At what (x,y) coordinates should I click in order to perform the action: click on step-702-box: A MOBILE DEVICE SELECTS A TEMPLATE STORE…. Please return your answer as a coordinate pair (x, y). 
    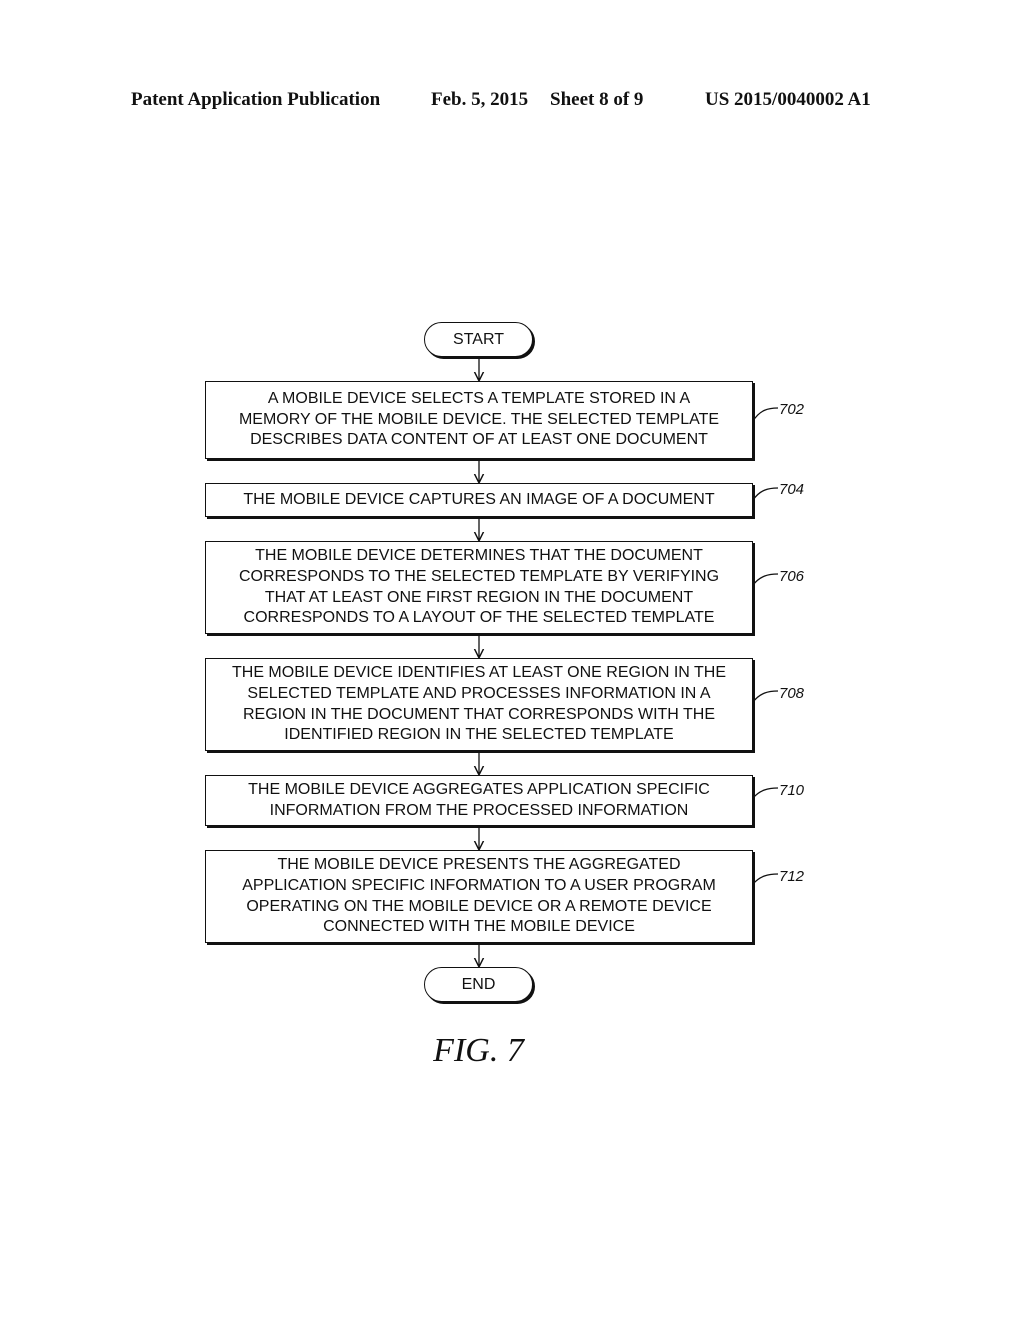
    Looking at the image, I should click on (479, 420).